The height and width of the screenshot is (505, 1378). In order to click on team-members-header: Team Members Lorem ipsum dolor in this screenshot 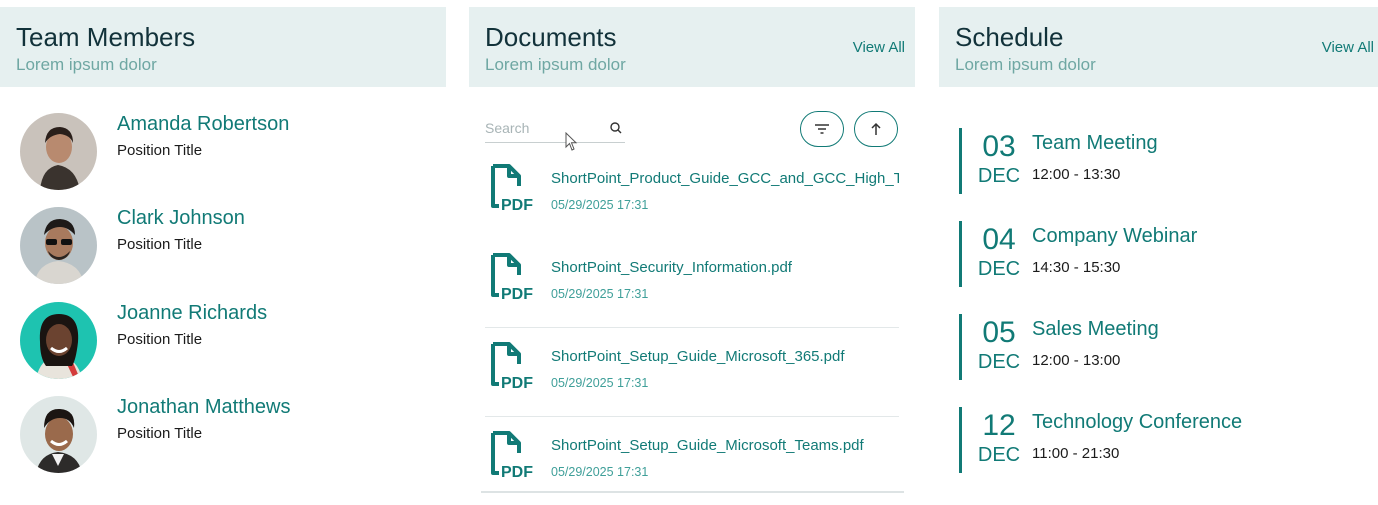, I will do `click(223, 47)`.